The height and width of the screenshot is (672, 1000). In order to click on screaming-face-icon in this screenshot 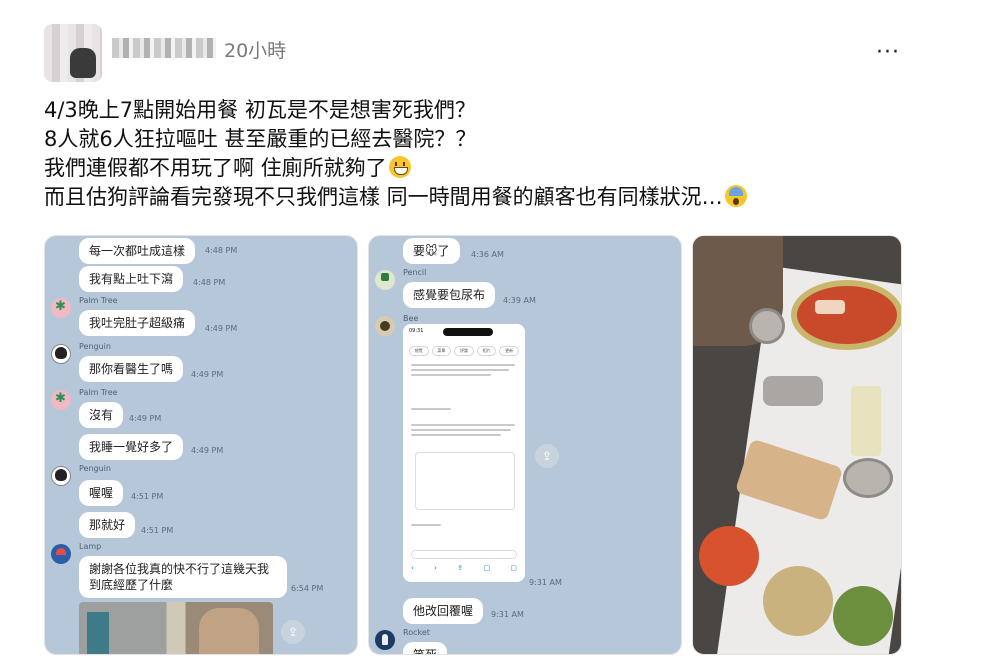, I will do `click(735, 196)`.